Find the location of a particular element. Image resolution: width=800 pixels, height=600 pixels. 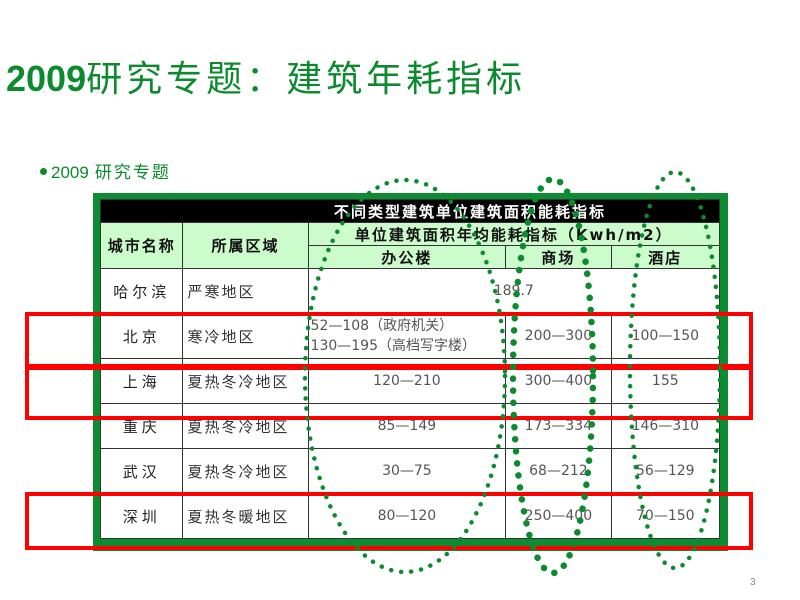

oval-mall-column is located at coordinates (553, 376).